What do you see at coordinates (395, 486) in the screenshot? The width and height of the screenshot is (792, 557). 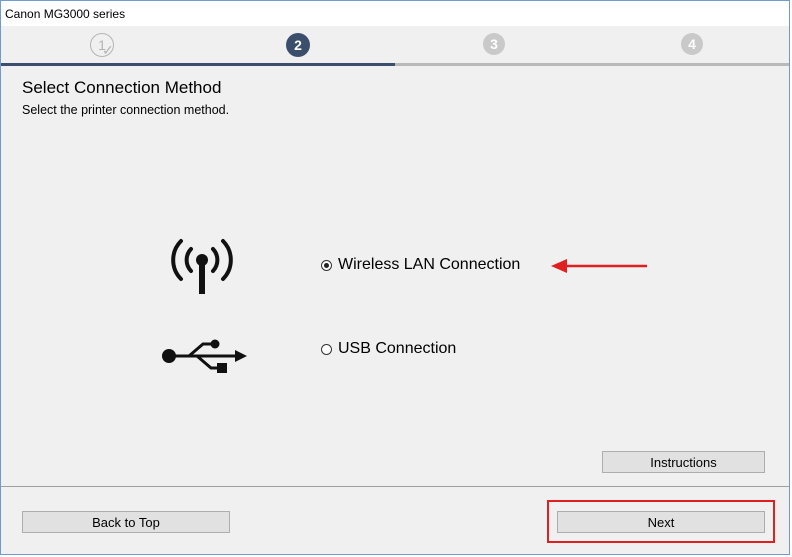 I see `footer-divider` at bounding box center [395, 486].